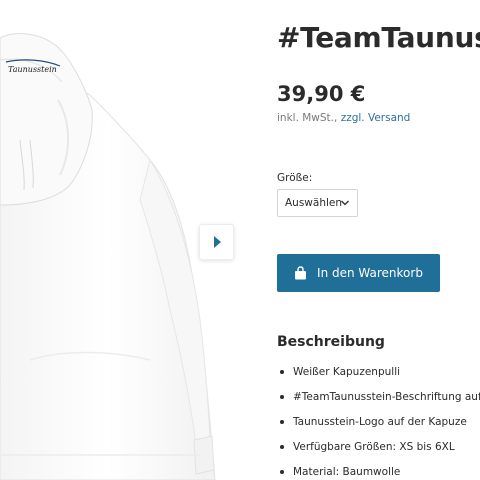 This screenshot has width=480, height=480. I want to click on shopping-bag-icon, so click(301, 273).